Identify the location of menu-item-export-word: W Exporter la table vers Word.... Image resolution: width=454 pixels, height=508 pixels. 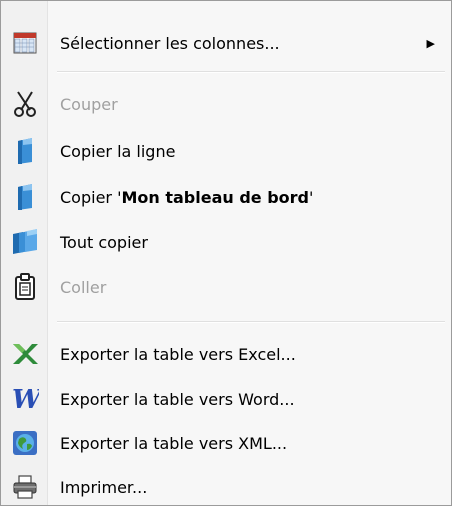
(226, 399).